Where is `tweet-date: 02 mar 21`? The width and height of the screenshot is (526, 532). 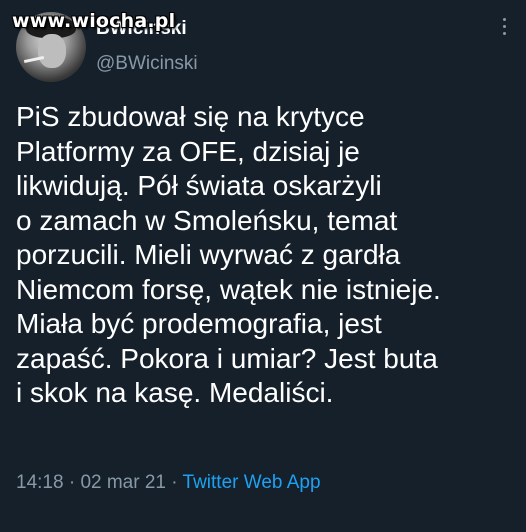 tweet-date: 02 mar 21 is located at coordinates (123, 482).